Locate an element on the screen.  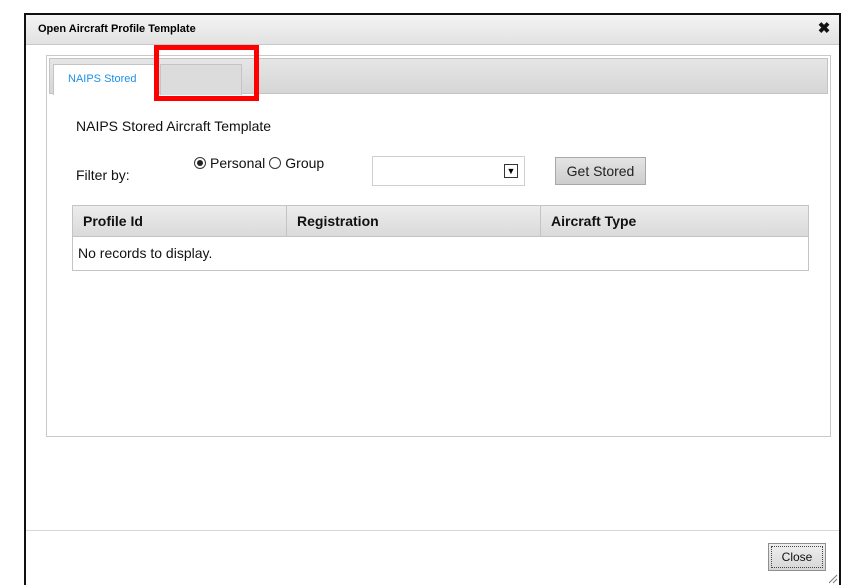
grid-header: Profile Id Registration Aircraft Type is located at coordinates (440, 221).